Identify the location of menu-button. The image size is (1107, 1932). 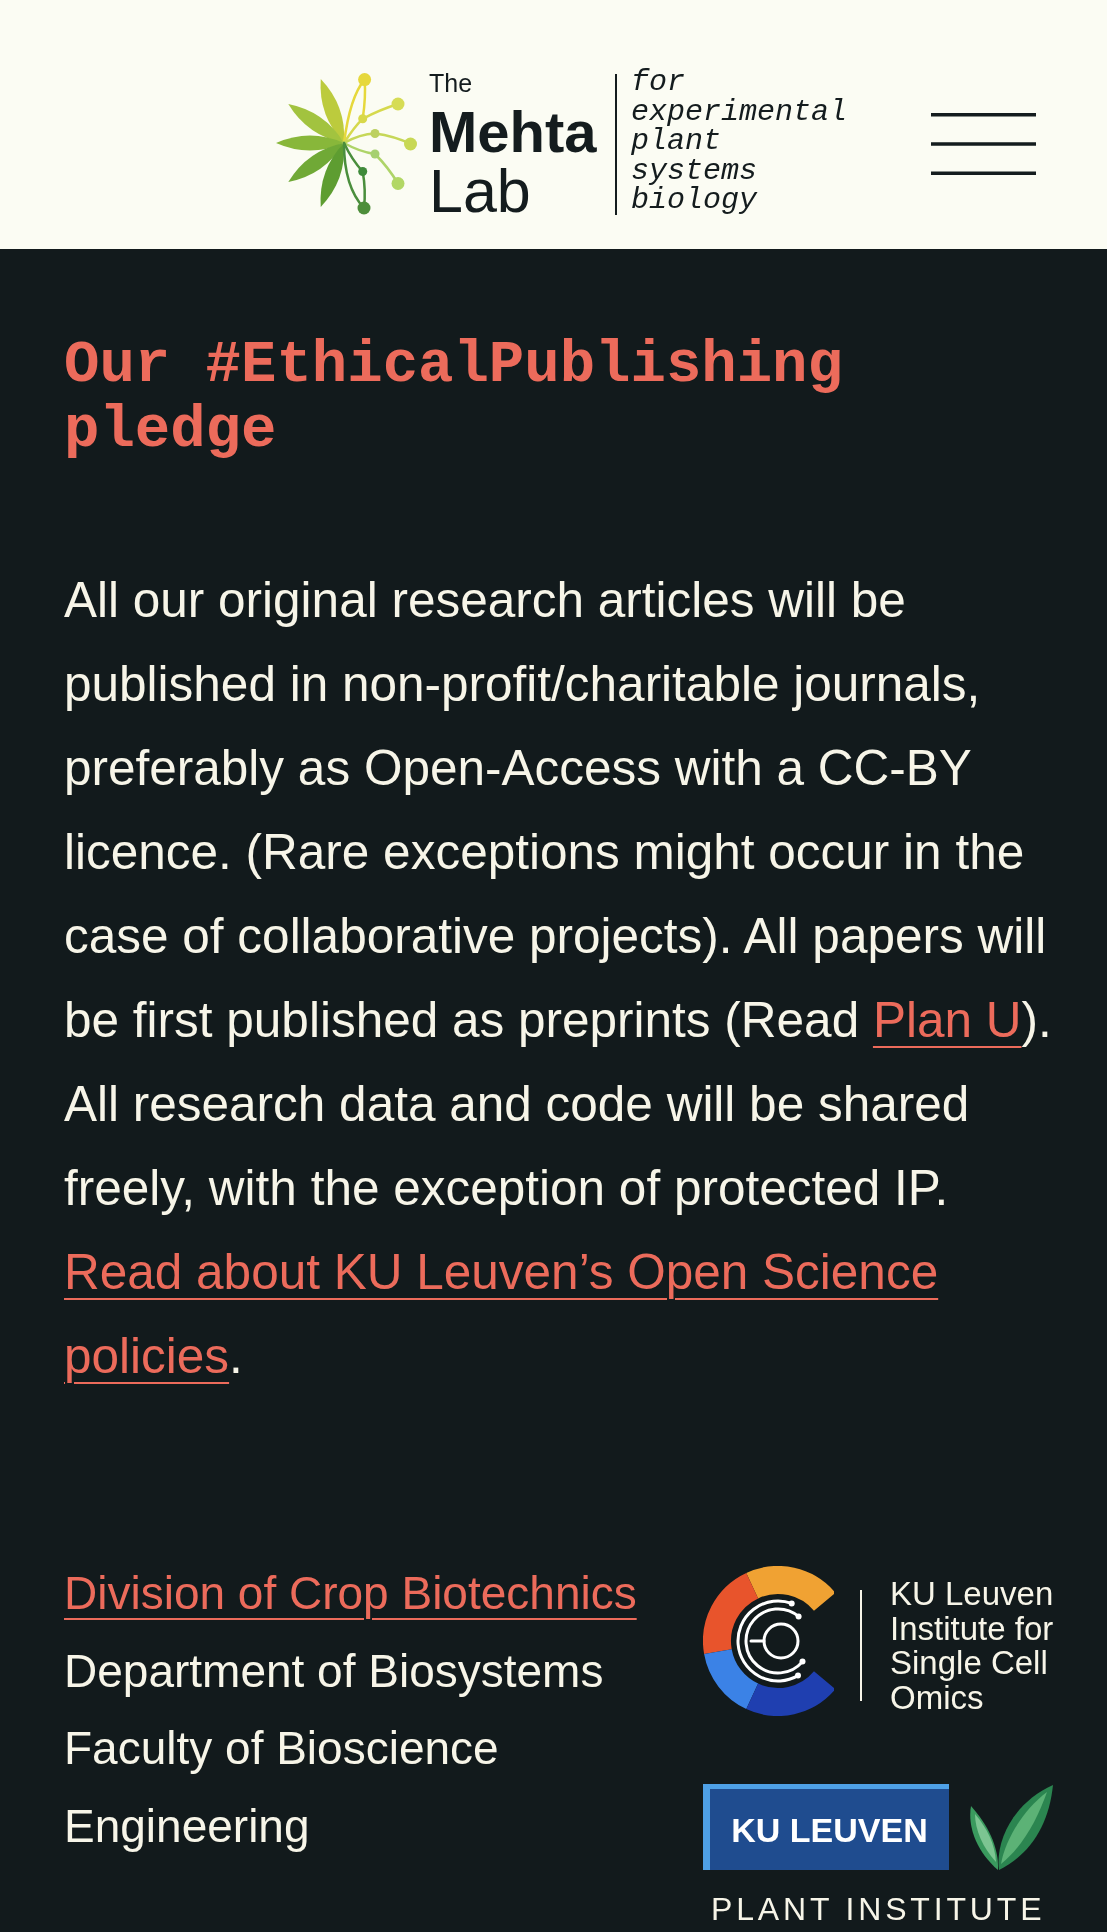
(983, 144).